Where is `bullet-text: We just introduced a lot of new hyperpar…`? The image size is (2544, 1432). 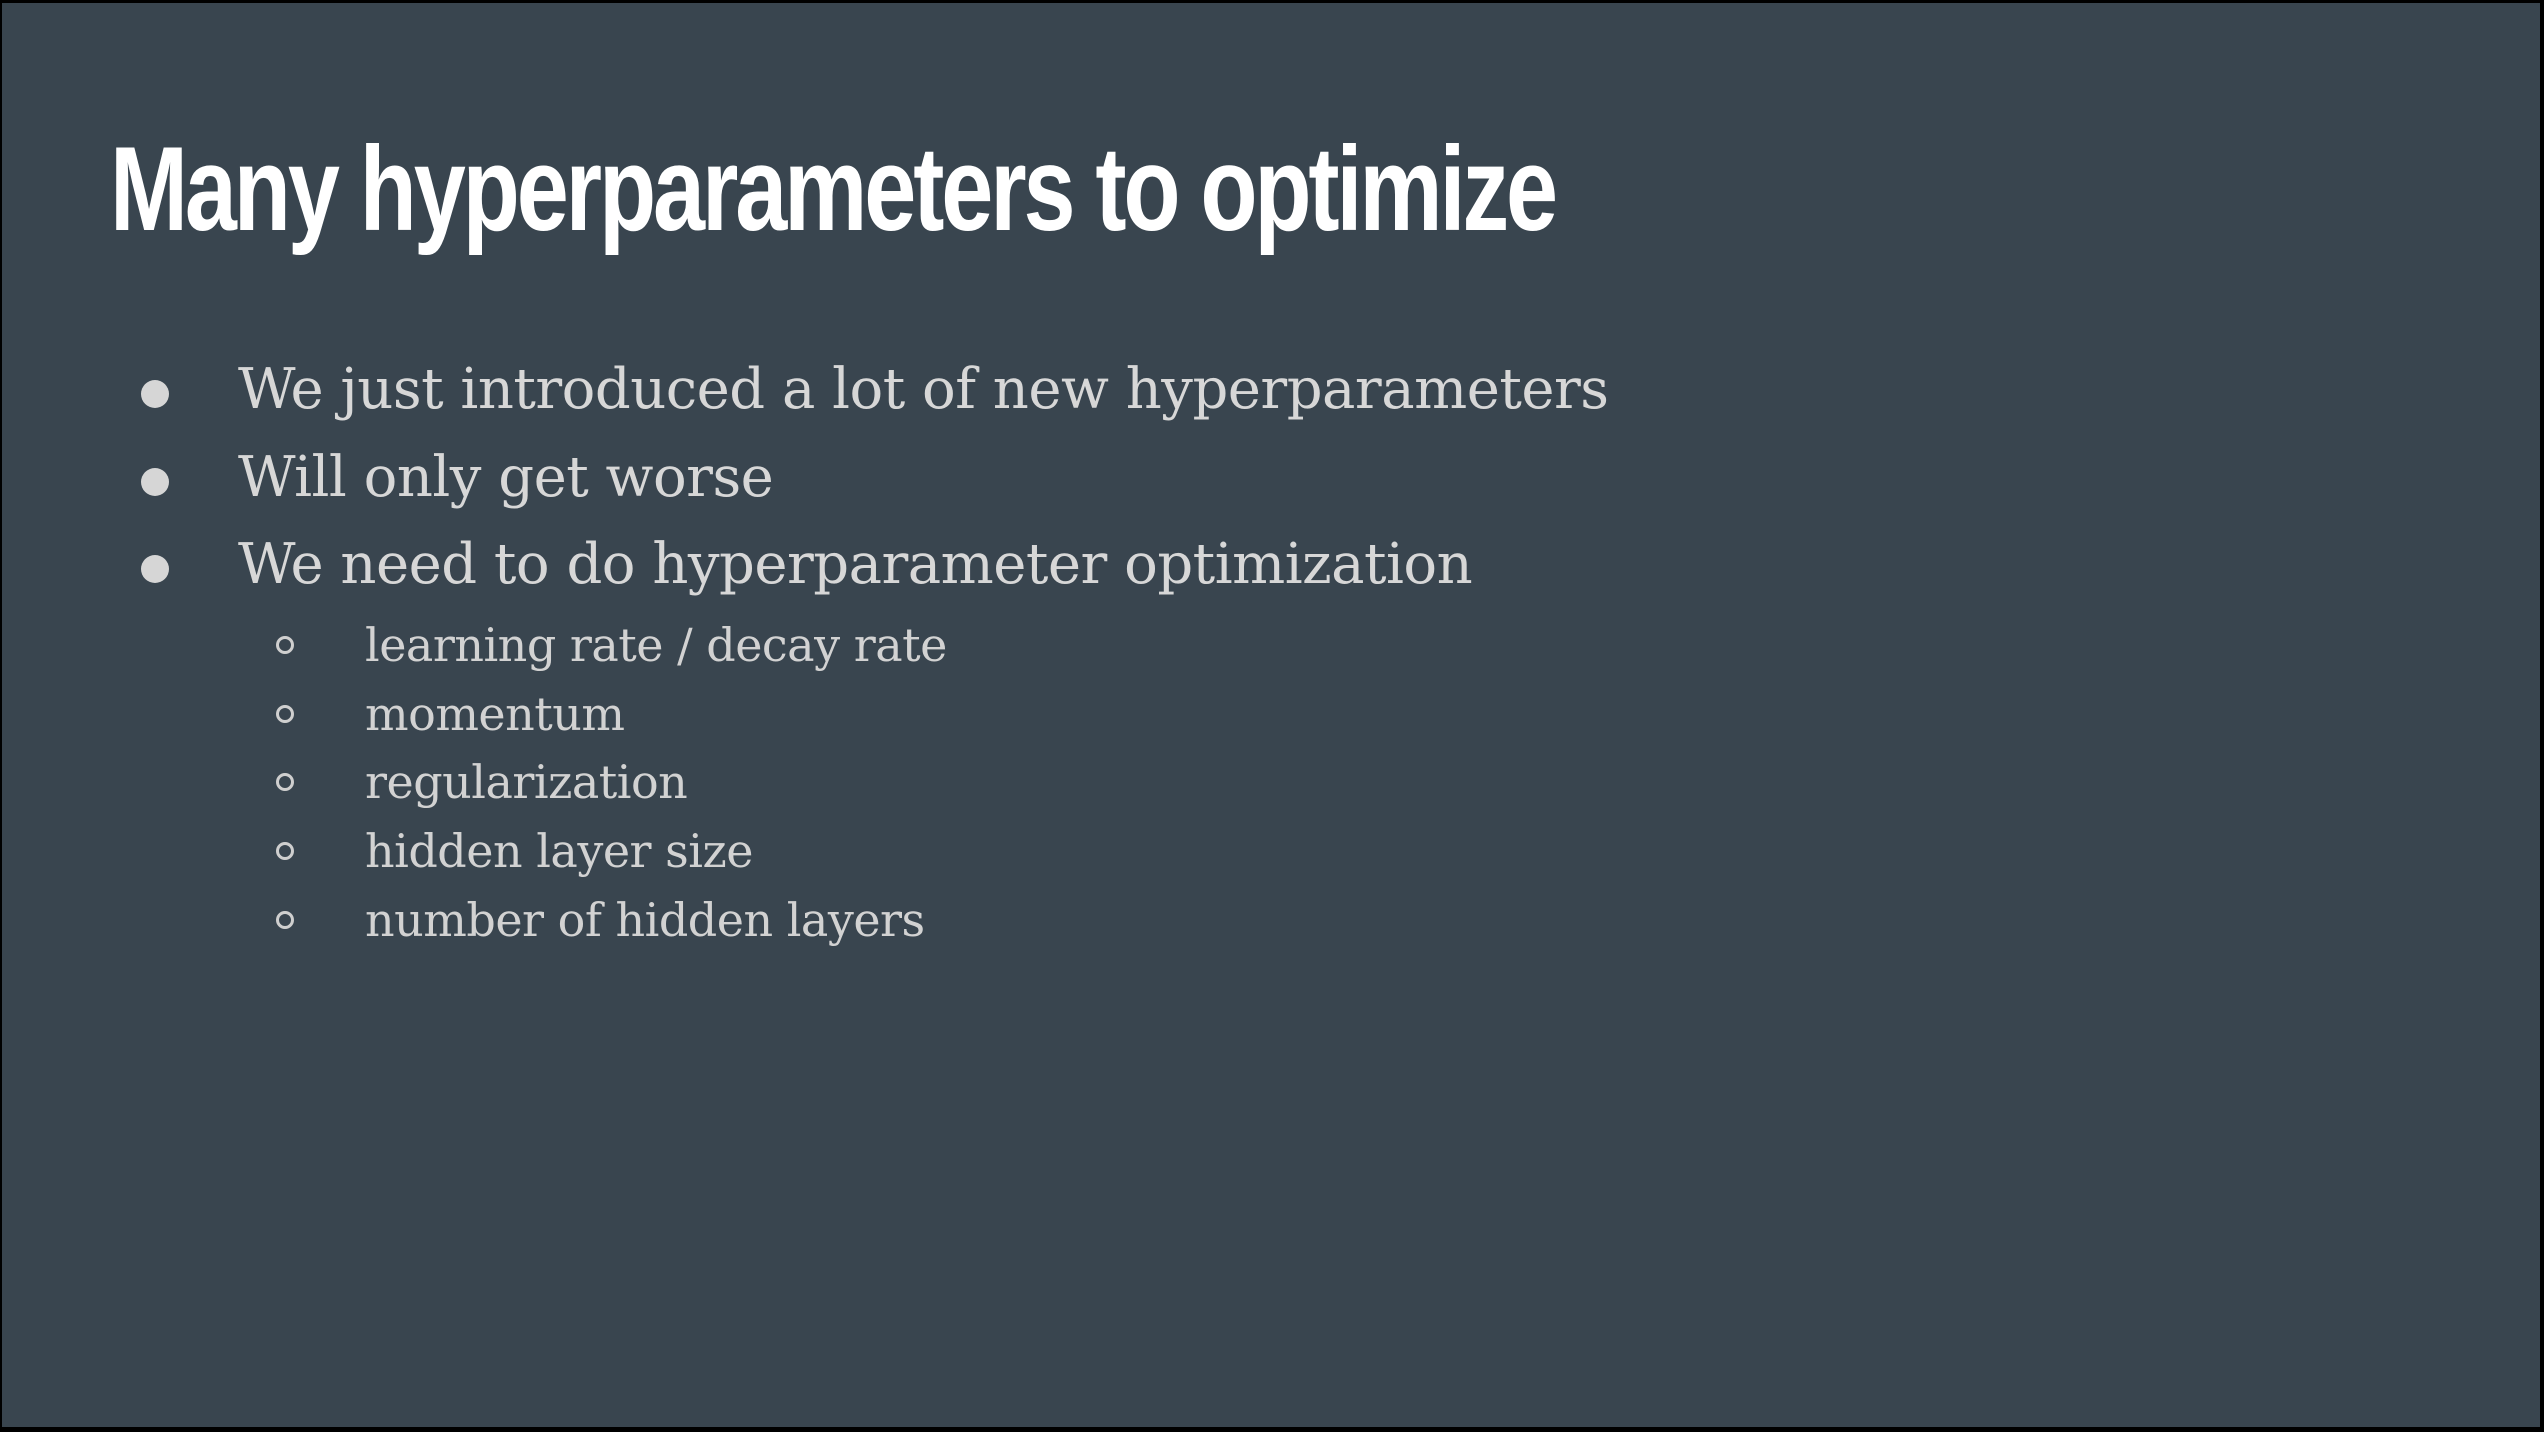 bullet-text: We just introduced a lot of new hyperpar… is located at coordinates (923, 389).